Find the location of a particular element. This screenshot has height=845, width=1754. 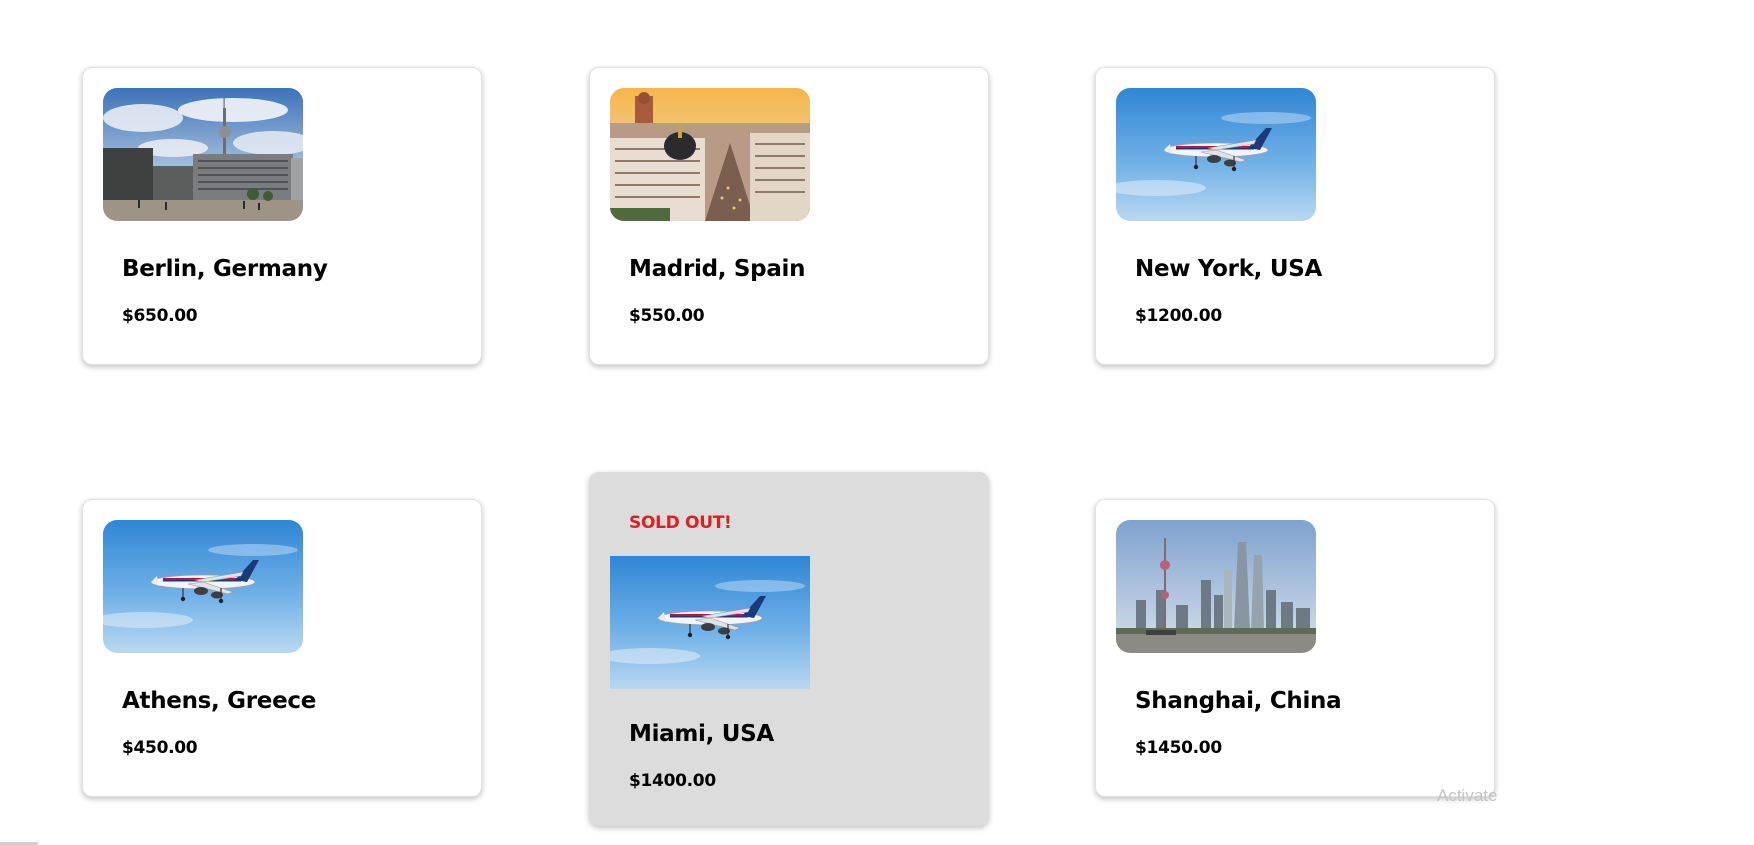

destination-city-name: Berlin, Germany is located at coordinates (225, 269).